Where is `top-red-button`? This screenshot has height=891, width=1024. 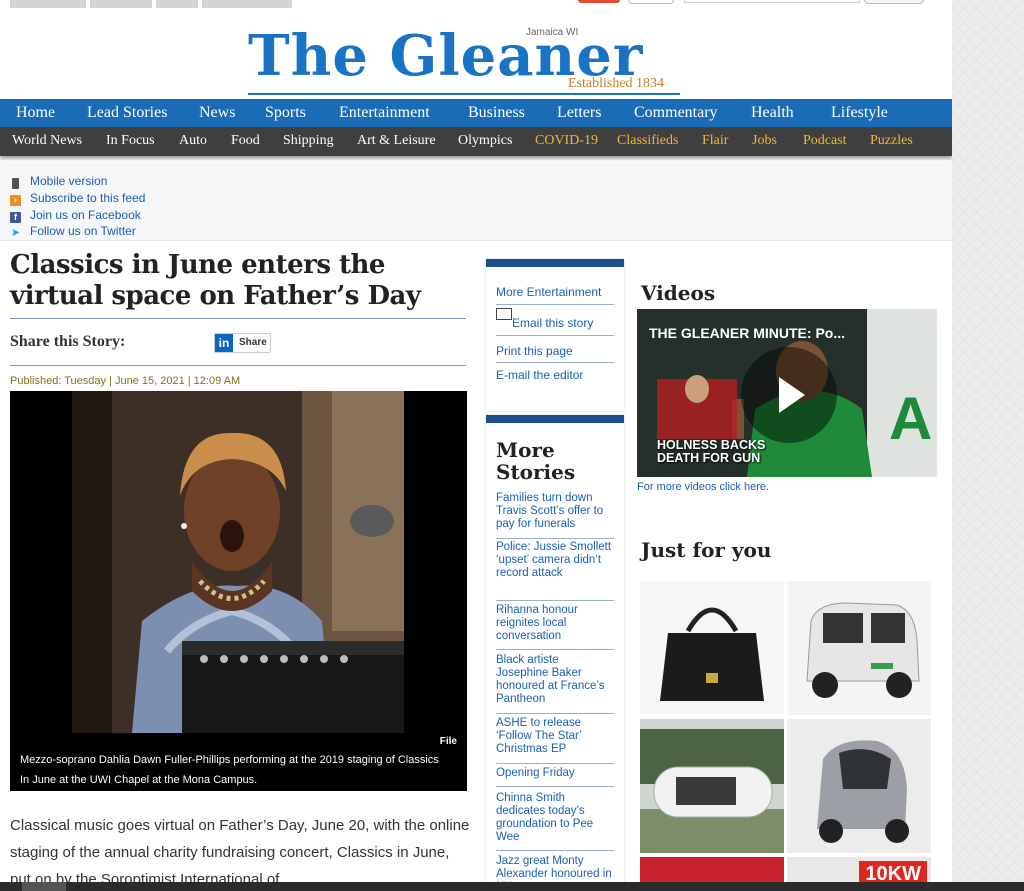
top-red-button is located at coordinates (599, 1).